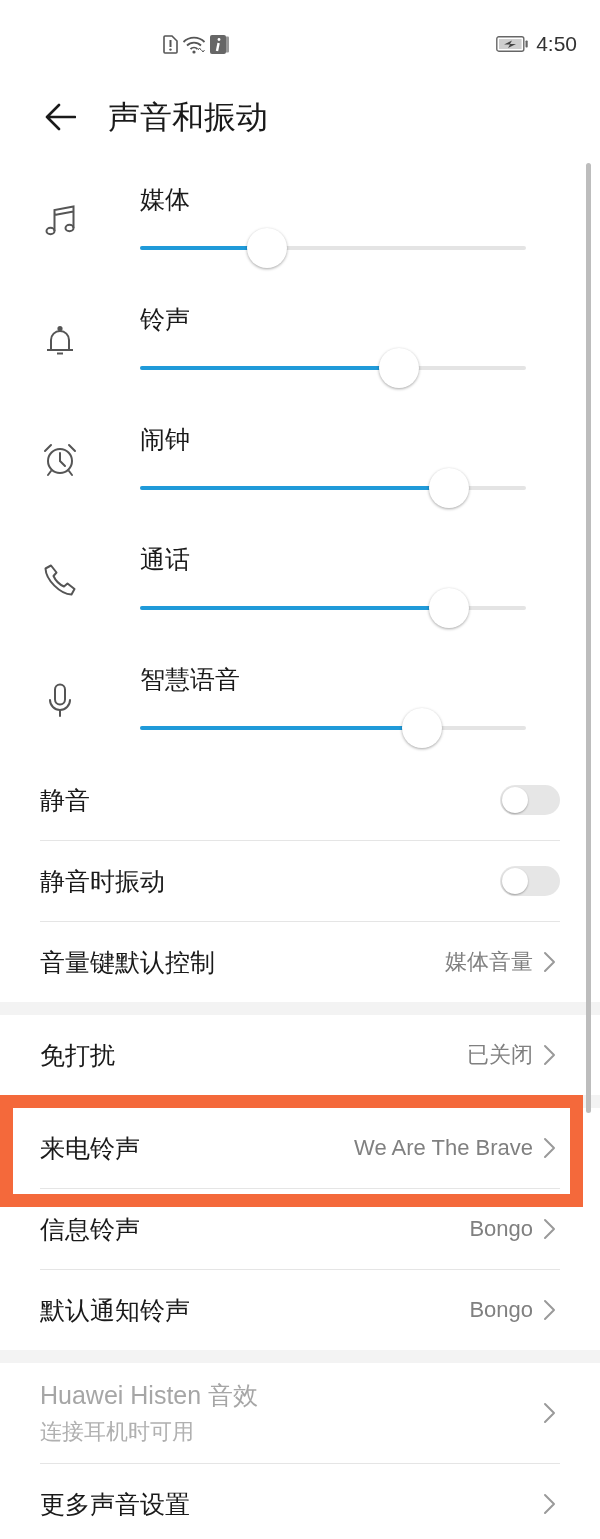 The height and width of the screenshot is (1539, 600). What do you see at coordinates (127, 962) in the screenshot?
I see `setting-label: 音量键默认控制` at bounding box center [127, 962].